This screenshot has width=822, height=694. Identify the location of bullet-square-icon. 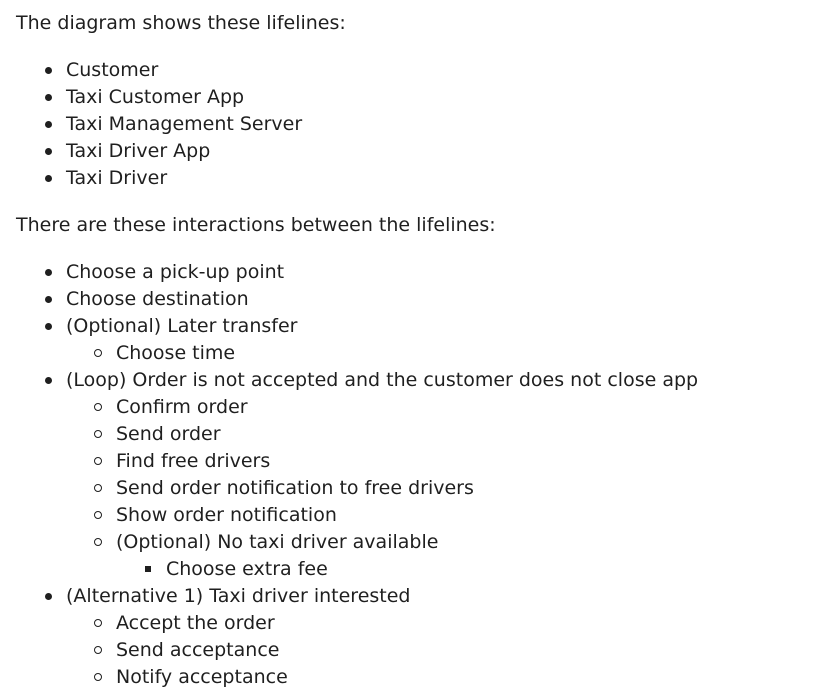
(148, 569).